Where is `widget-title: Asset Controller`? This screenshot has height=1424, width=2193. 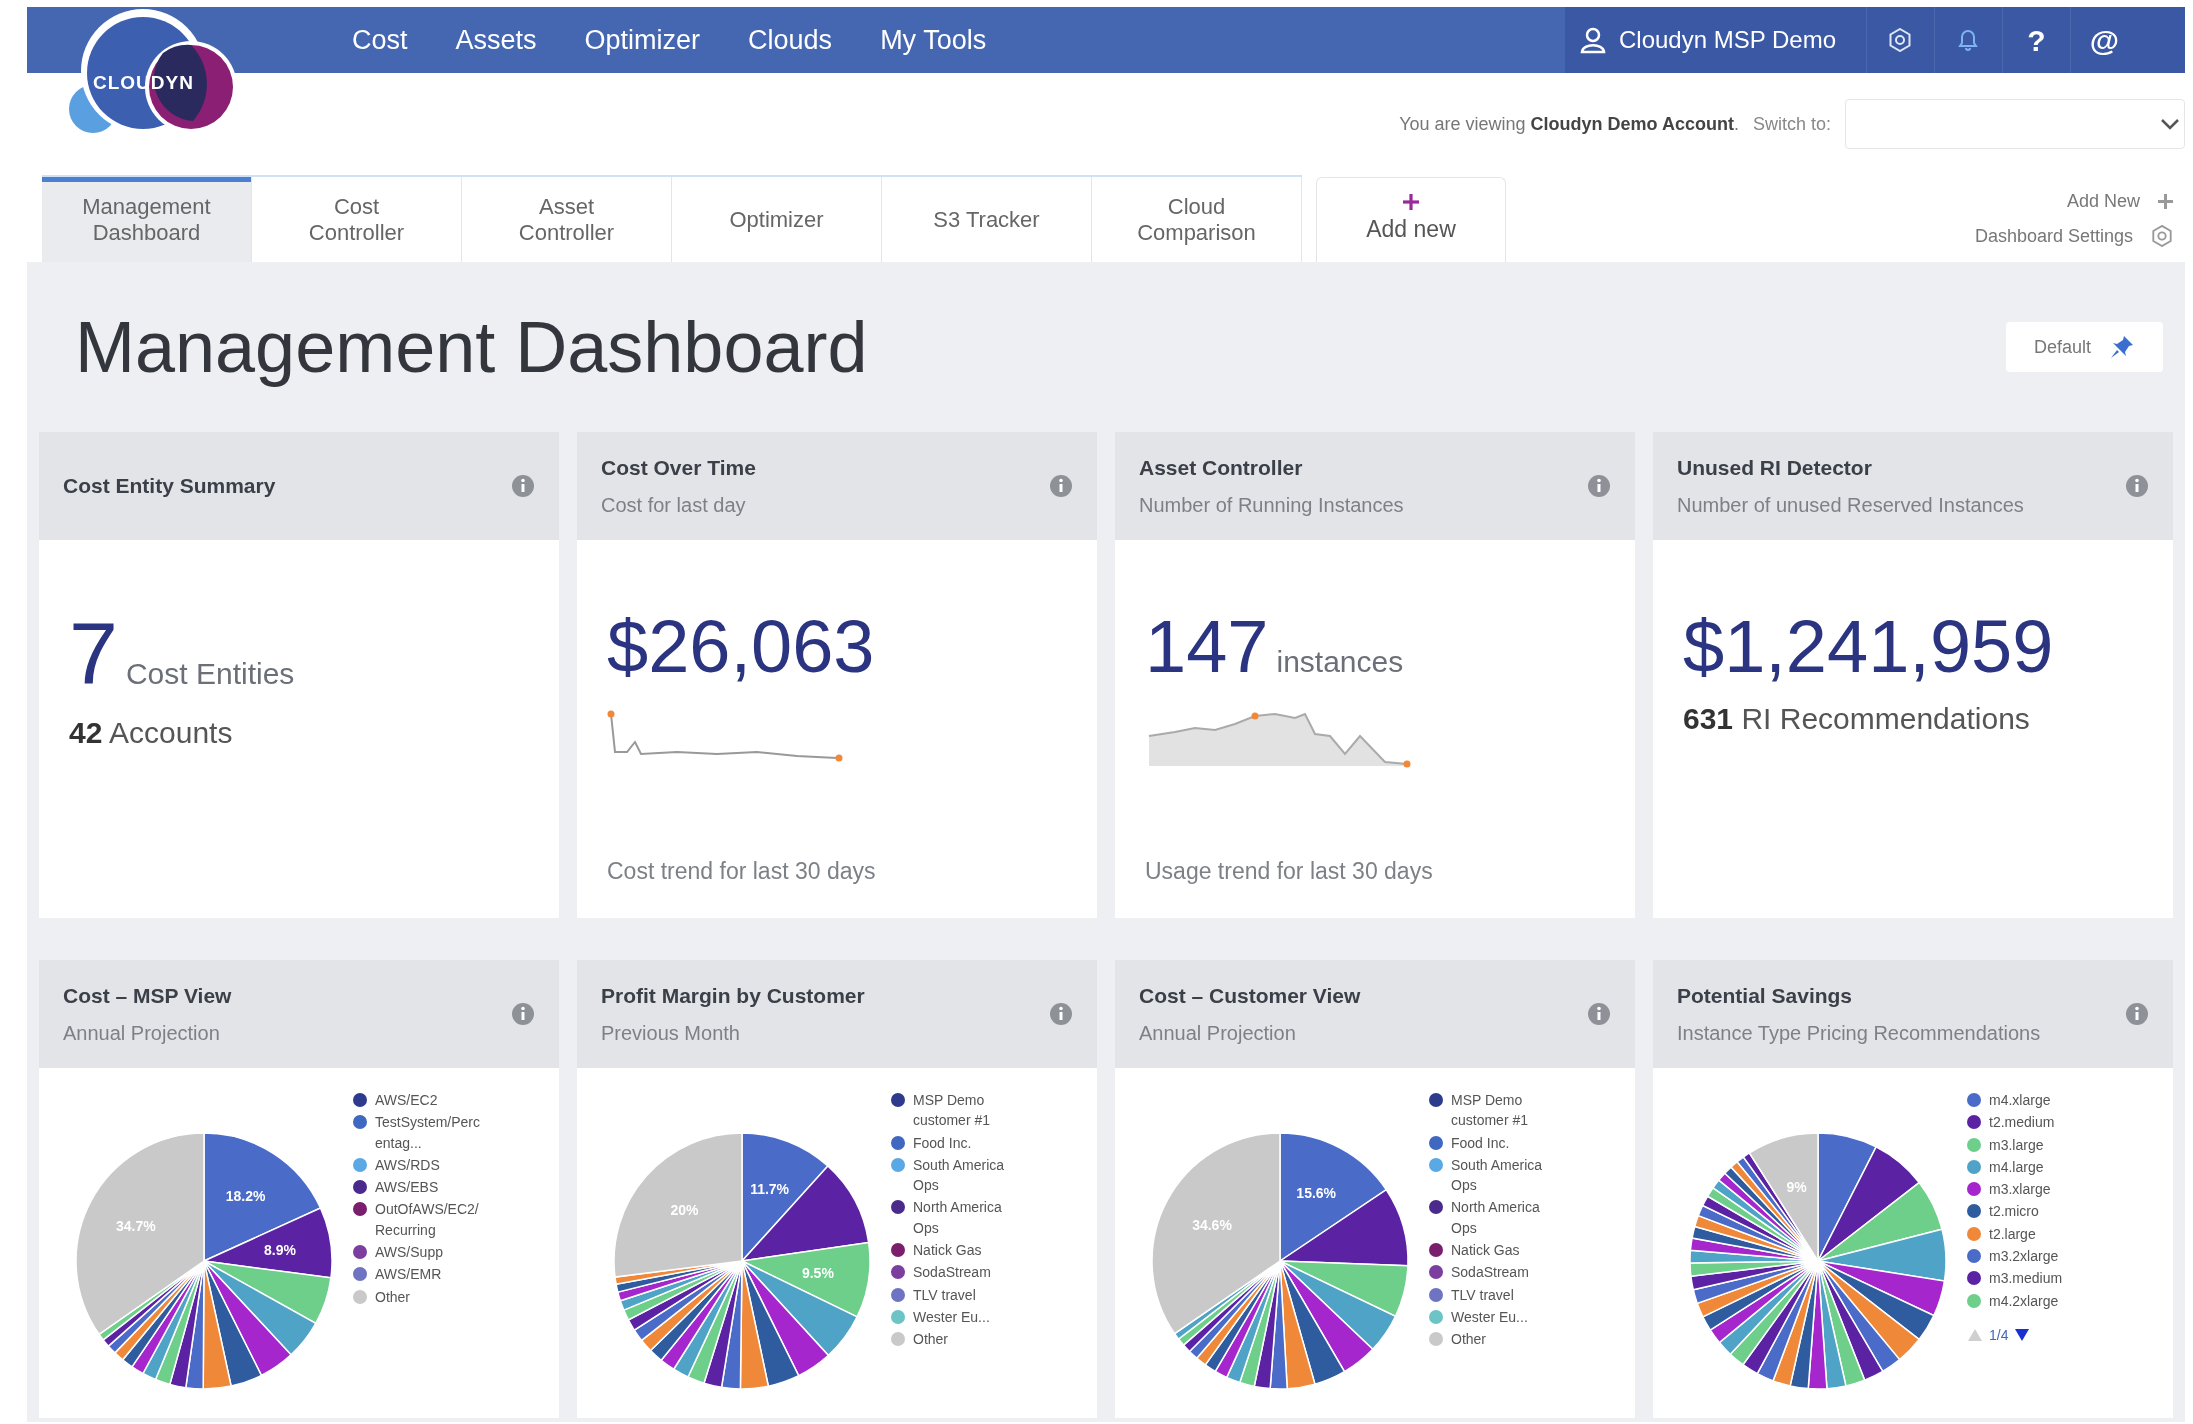
widget-title: Asset Controller is located at coordinates (1221, 468).